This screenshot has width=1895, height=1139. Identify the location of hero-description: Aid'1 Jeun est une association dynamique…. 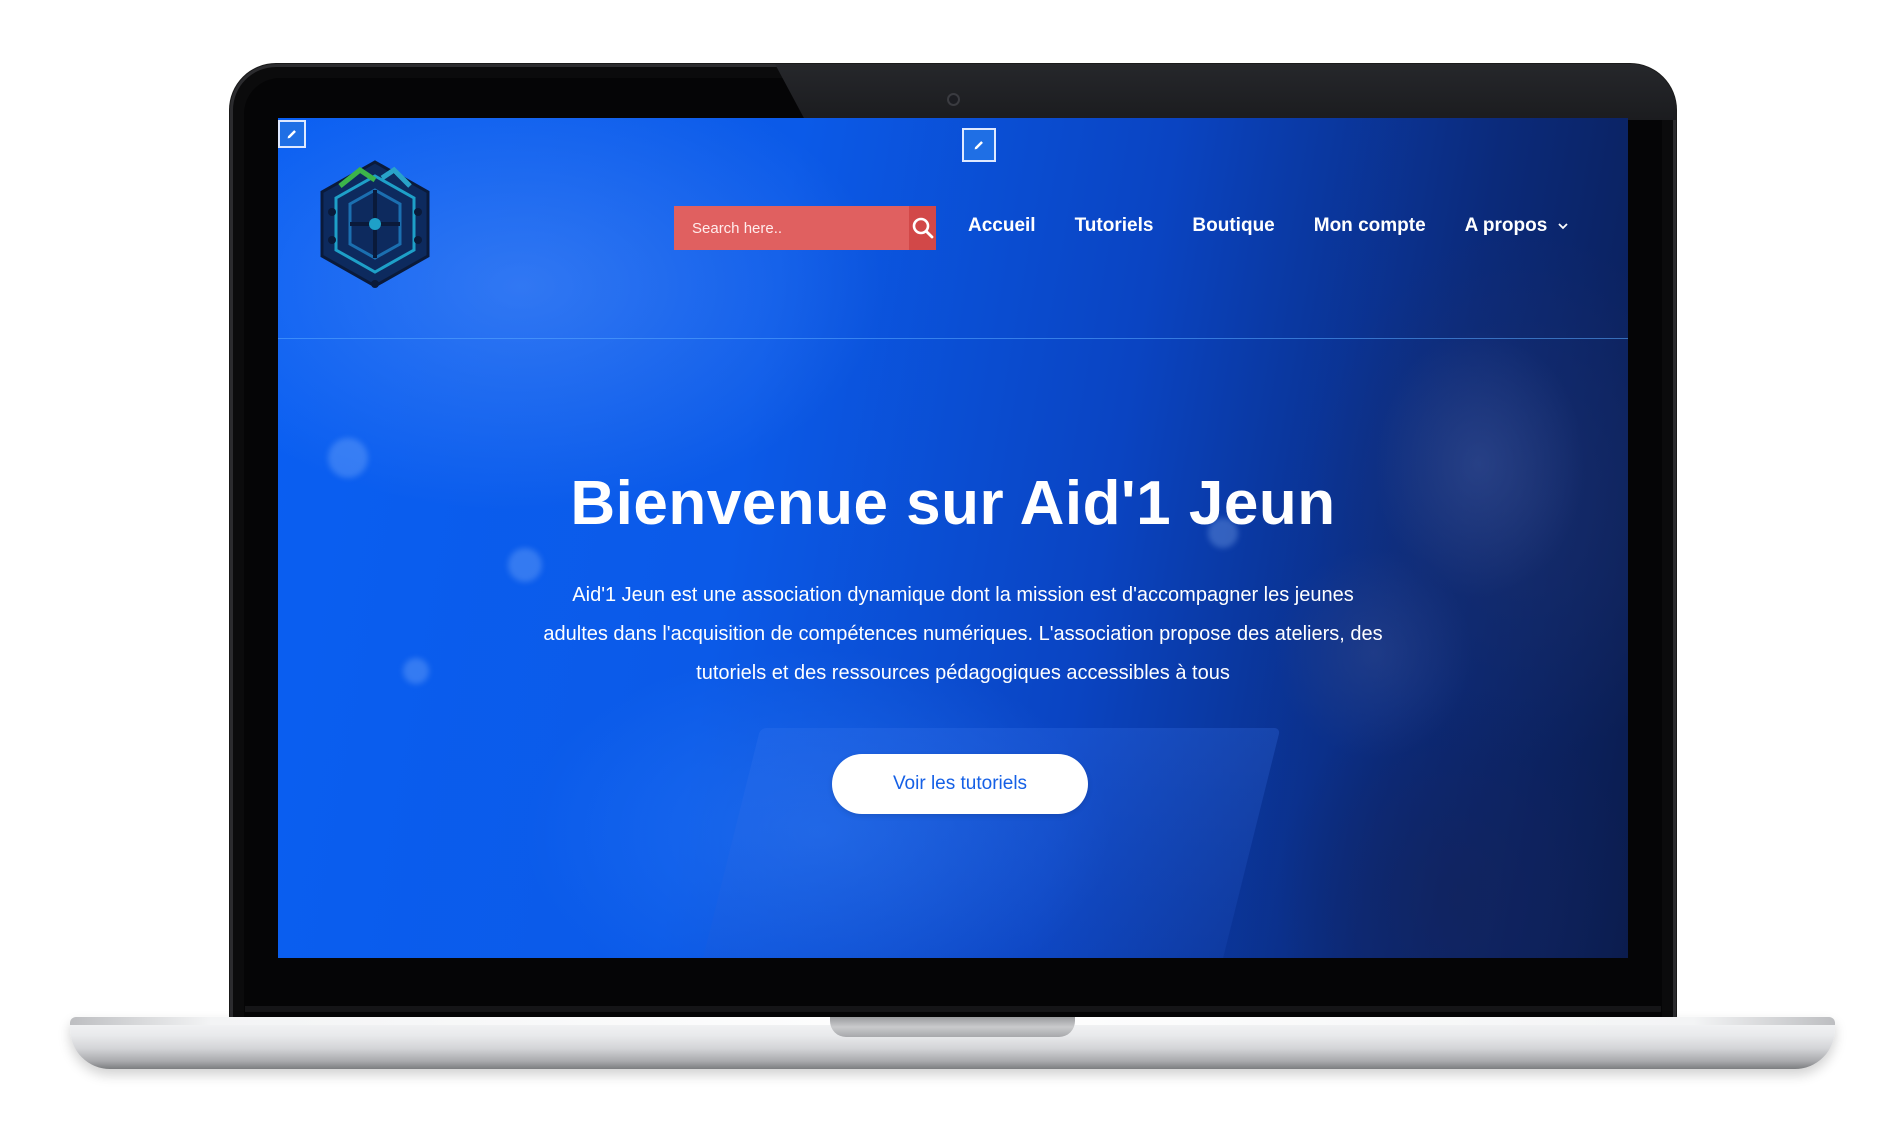
(963, 634).